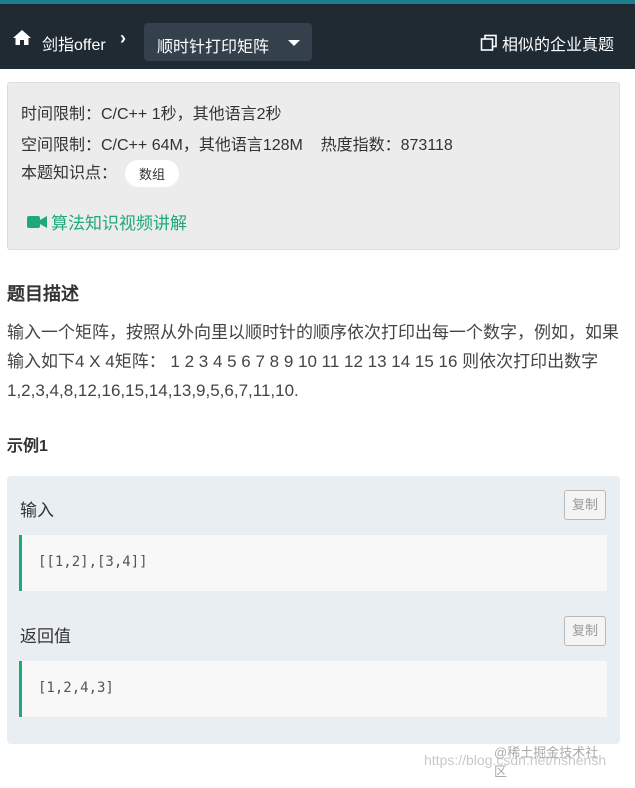 This screenshot has height=788, width=635. What do you see at coordinates (313, 563) in the screenshot?
I see `input-code: [[1,2],[3,4]]` at bounding box center [313, 563].